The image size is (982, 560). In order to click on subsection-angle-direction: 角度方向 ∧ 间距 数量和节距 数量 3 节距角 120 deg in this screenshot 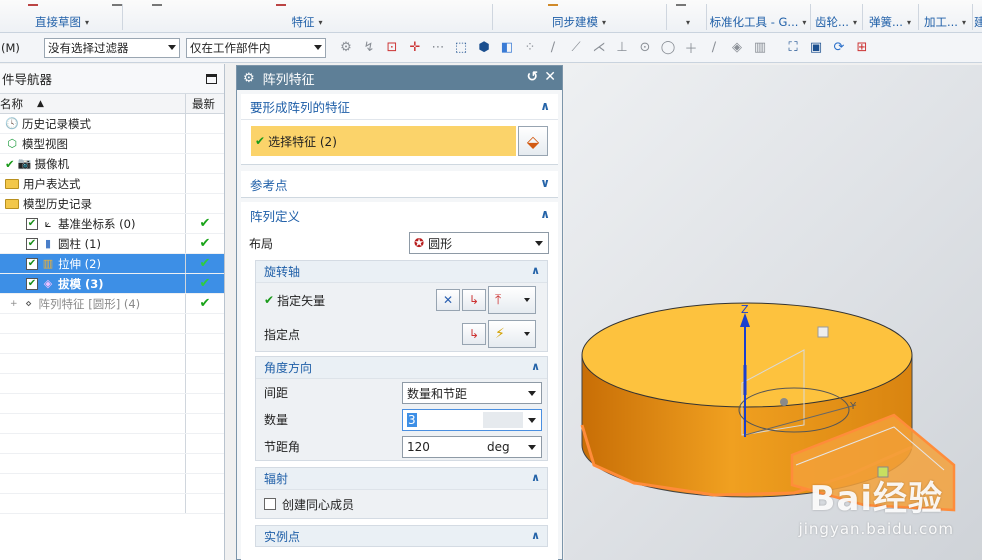, I will do `click(401, 408)`.